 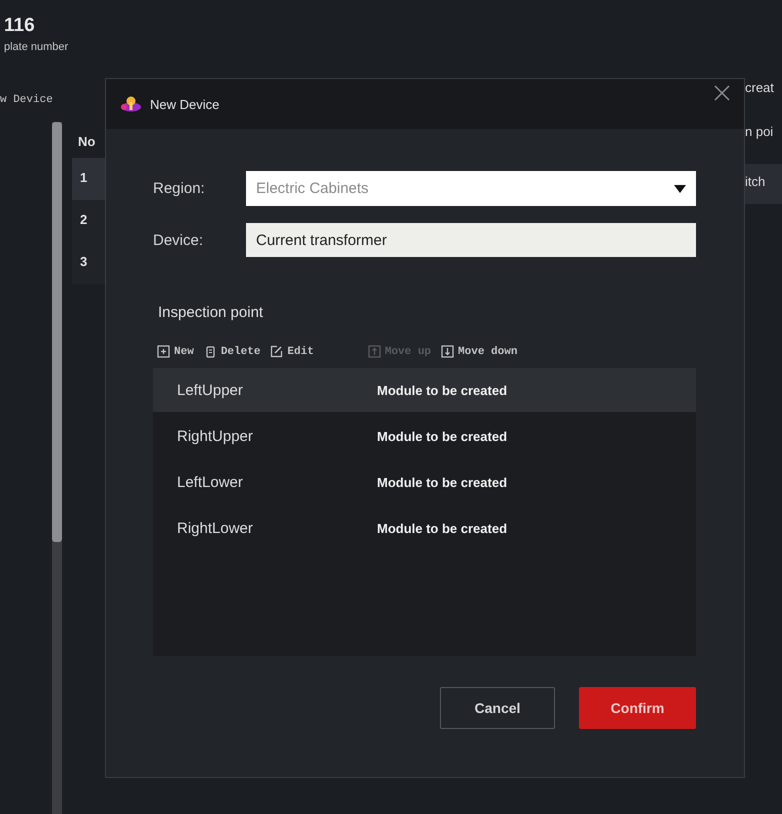 I want to click on field-label: Region:, so click(x=179, y=188).